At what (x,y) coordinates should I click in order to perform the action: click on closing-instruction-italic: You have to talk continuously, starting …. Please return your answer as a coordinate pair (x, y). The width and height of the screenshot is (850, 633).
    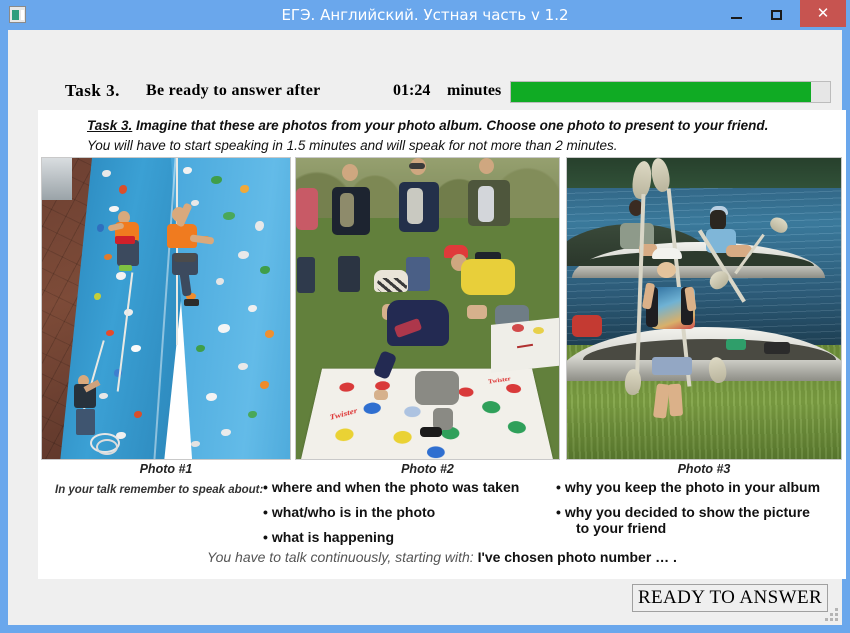
    Looking at the image, I should click on (340, 557).